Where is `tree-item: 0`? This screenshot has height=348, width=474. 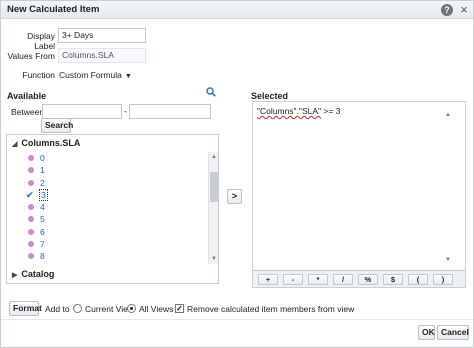 tree-item: 0 is located at coordinates (37, 158).